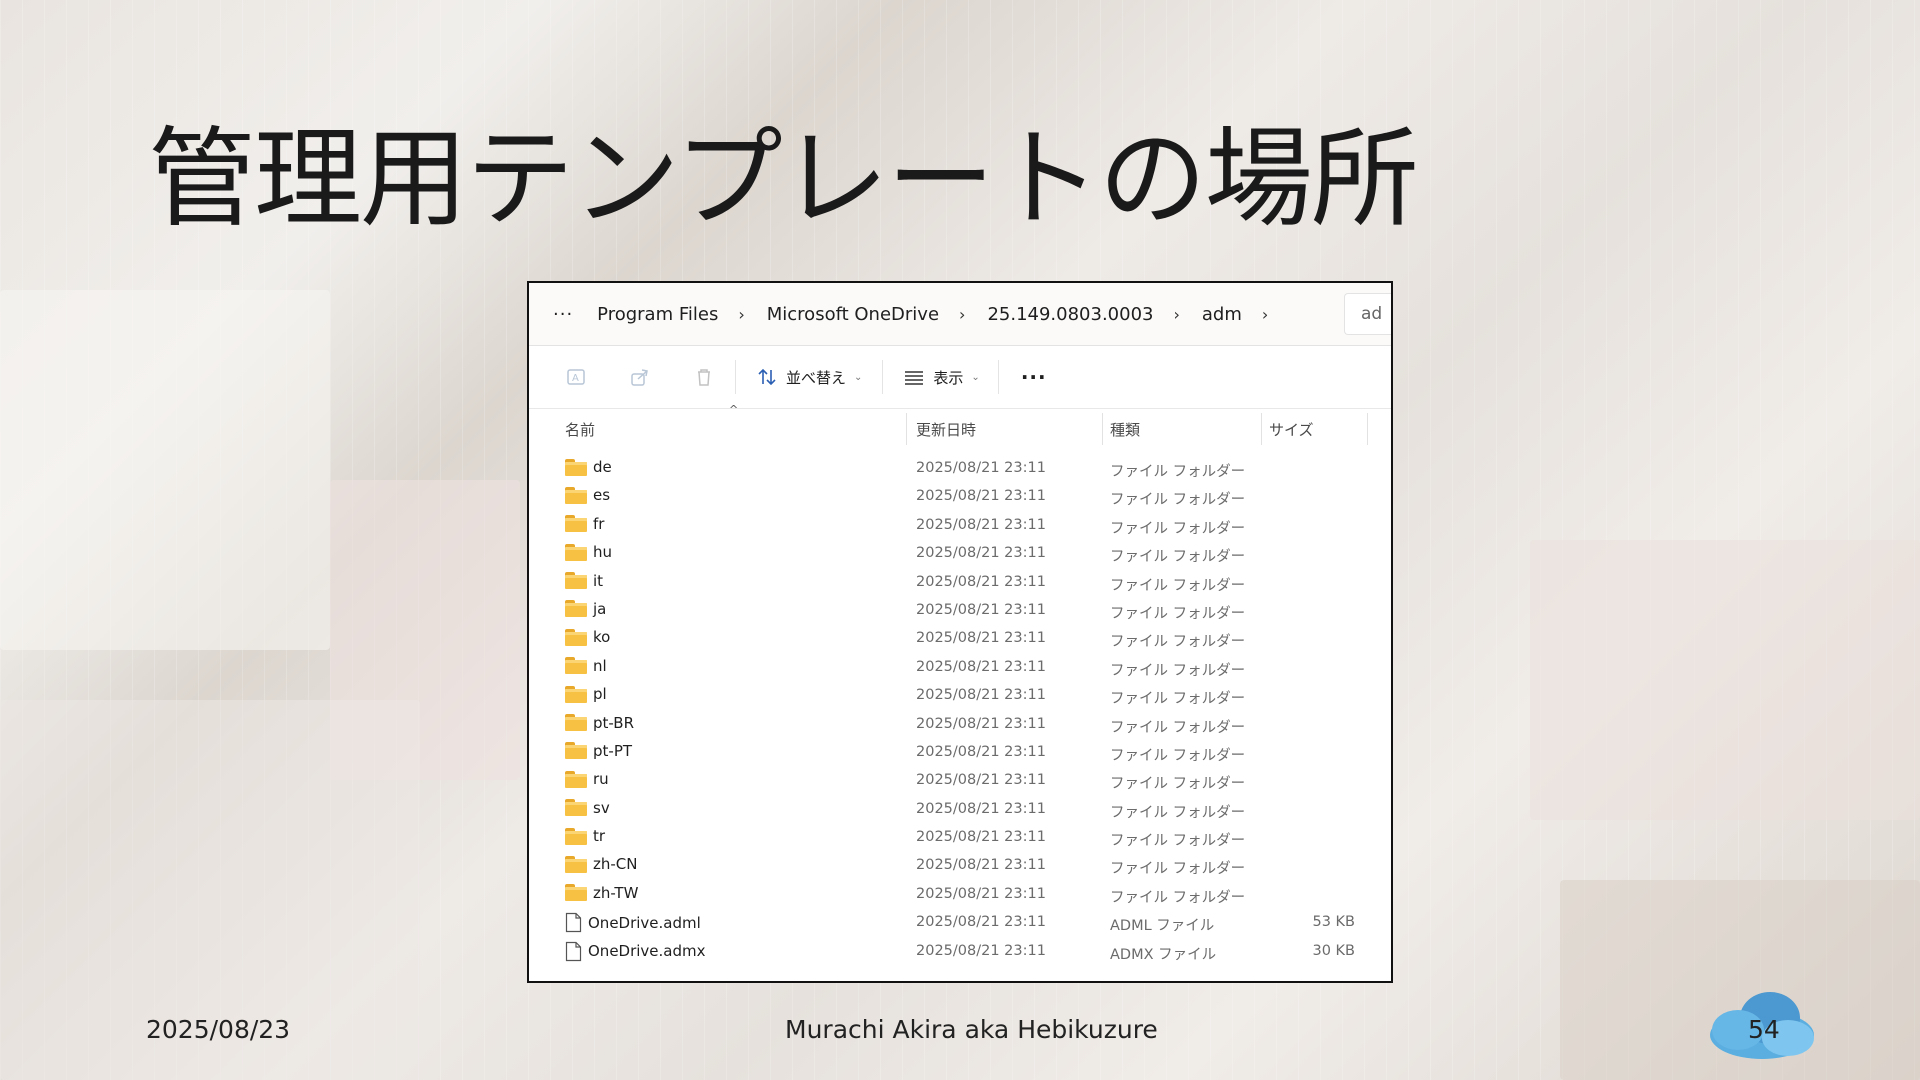  I want to click on breadcrumb-item: Microsoft OneDrive, so click(853, 314).